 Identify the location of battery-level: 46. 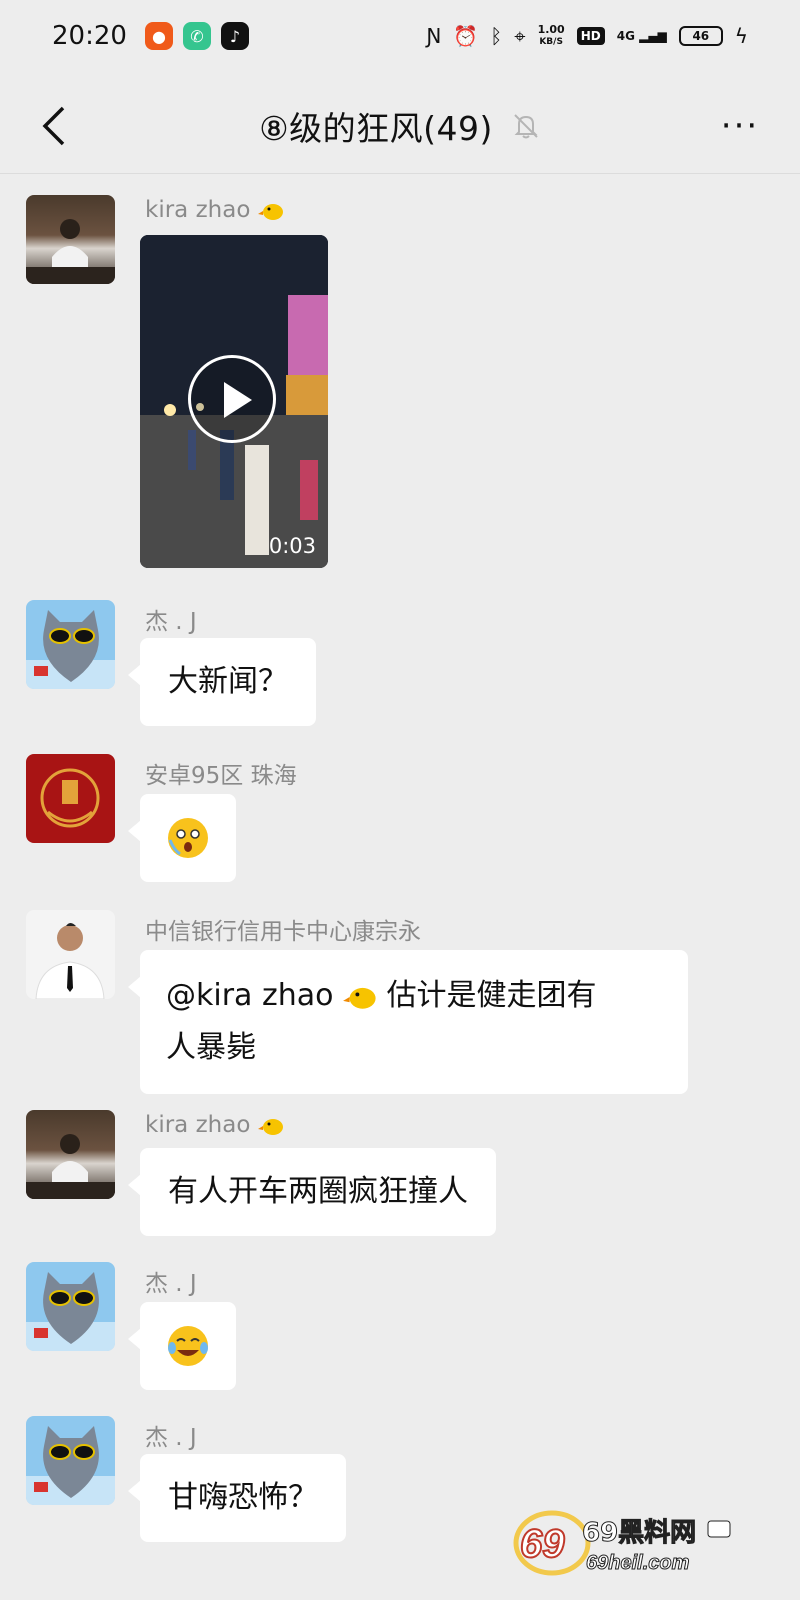
(701, 36).